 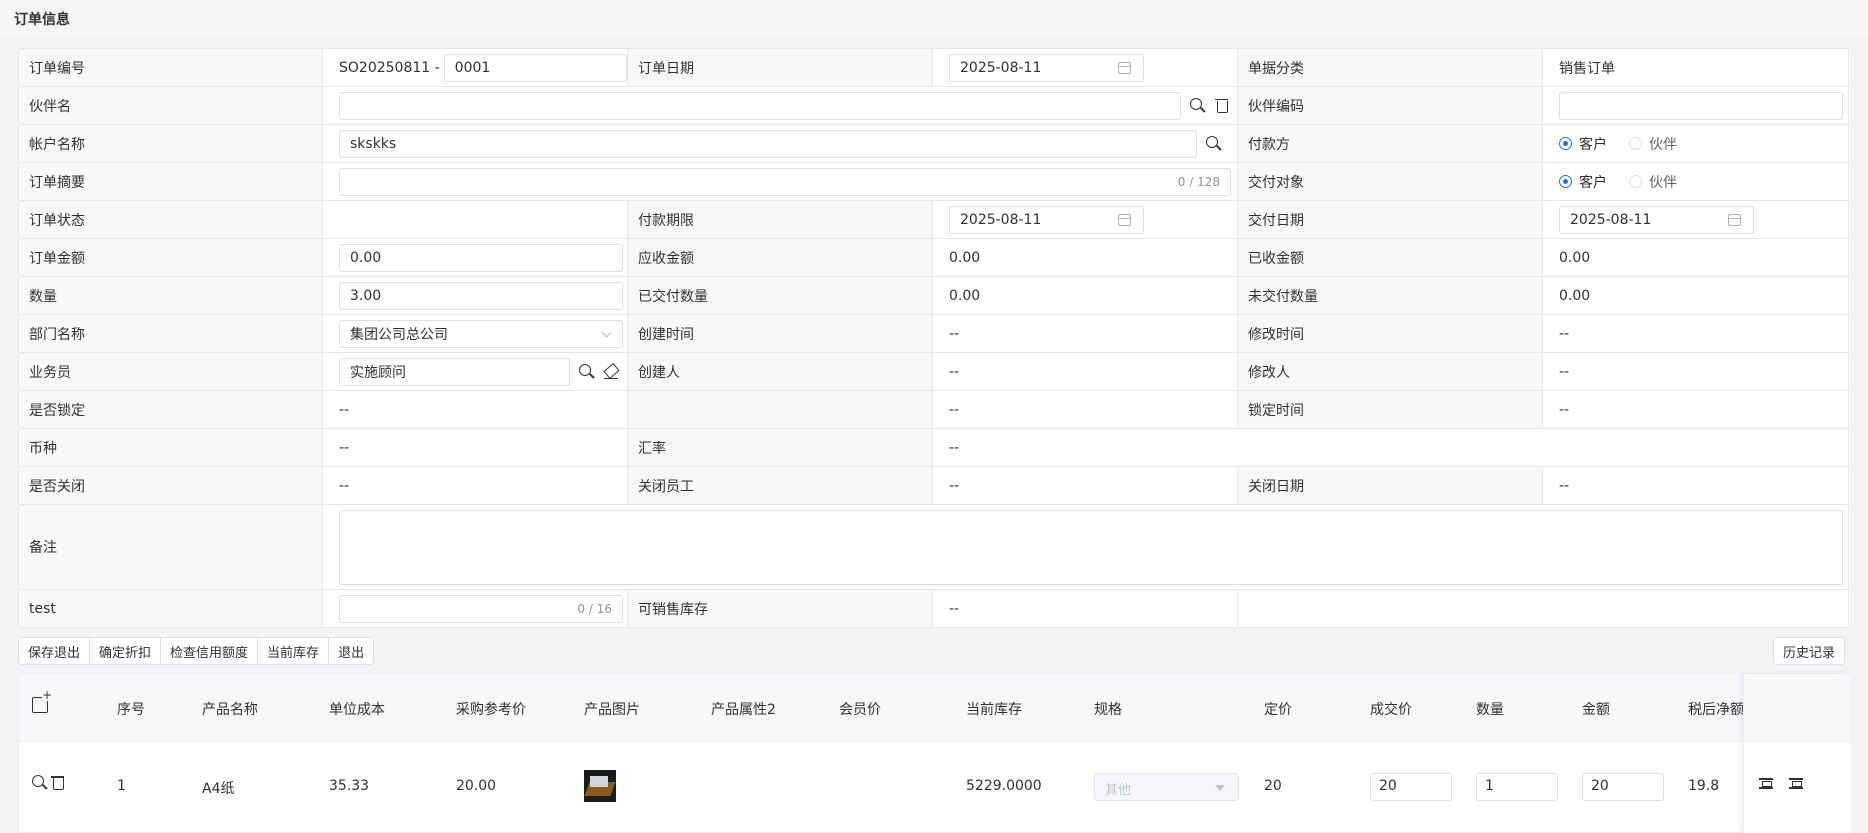 I want to click on amount-input: 0.00, so click(x=481, y=257).